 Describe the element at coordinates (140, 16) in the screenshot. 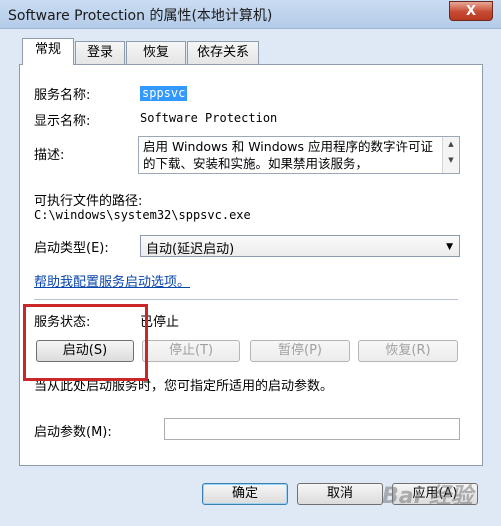

I see `window-title: Software Protection 的属性(本地计算机)` at that location.